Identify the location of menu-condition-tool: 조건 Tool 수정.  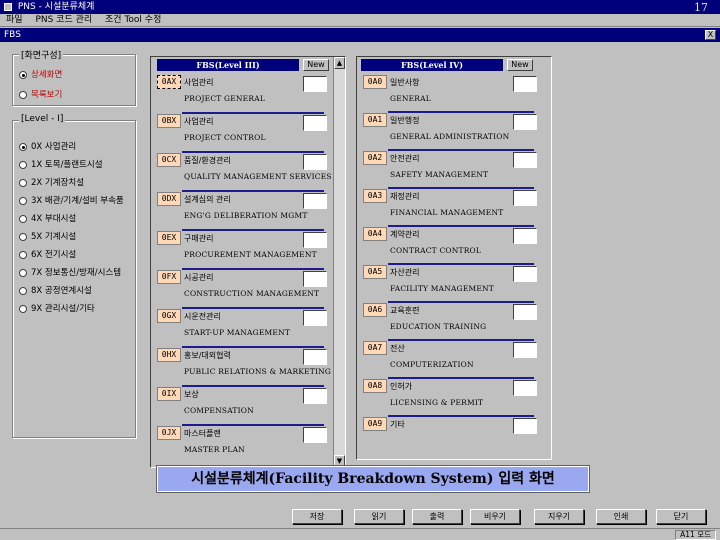
(133, 20).